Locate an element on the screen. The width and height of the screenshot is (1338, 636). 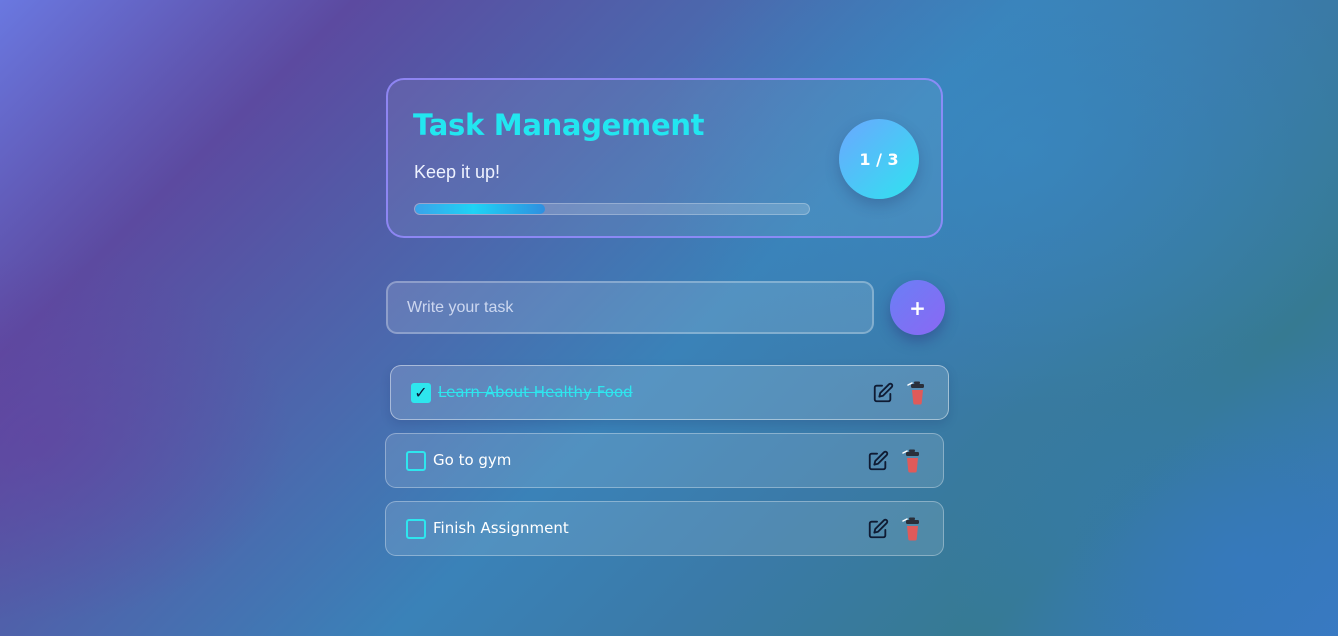
progress-card: Task Management Keep it up! 1 / 3 is located at coordinates (664, 158).